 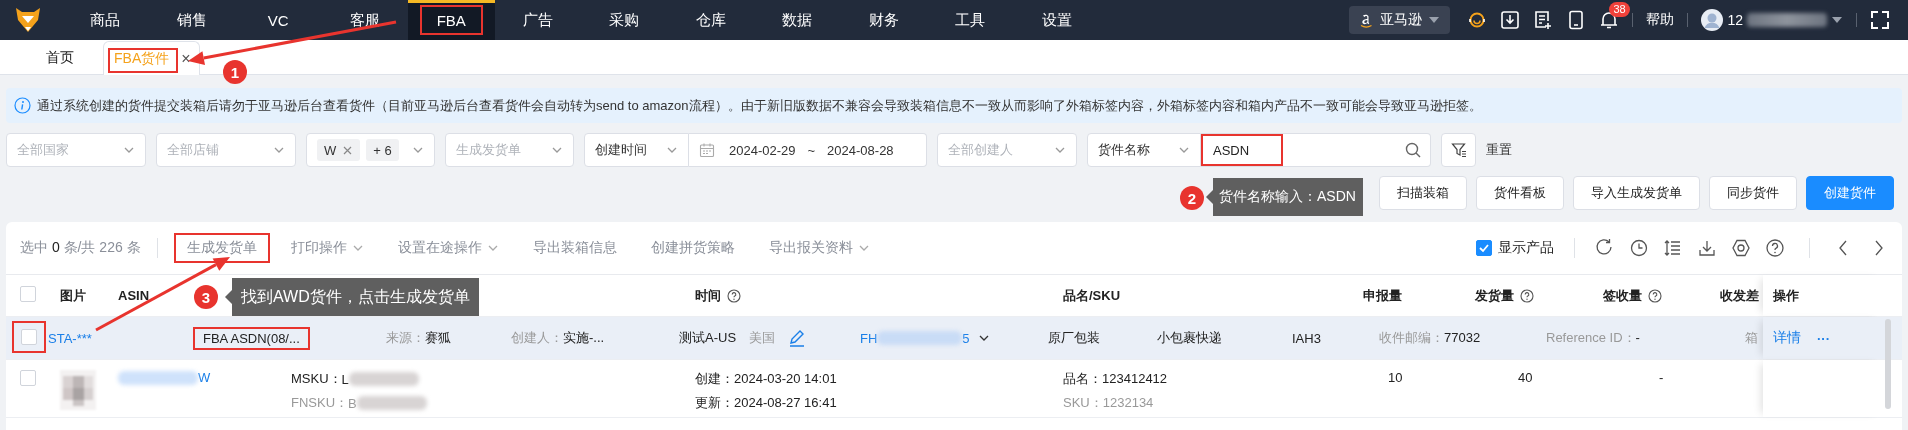 What do you see at coordinates (1477, 20) in the screenshot?
I see `support-icon` at bounding box center [1477, 20].